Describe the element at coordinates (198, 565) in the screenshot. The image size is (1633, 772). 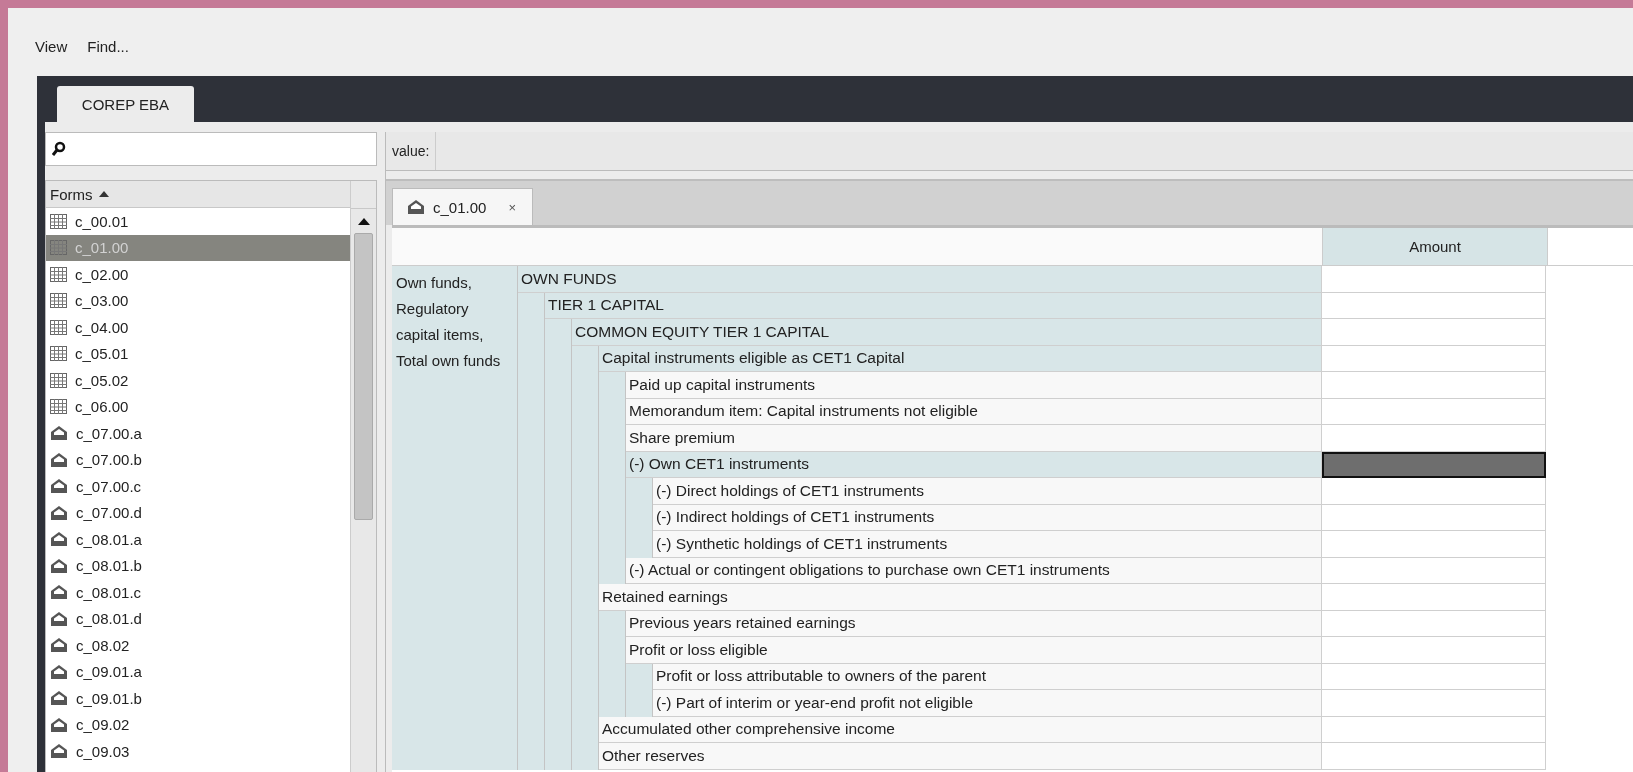
I see `form-list-item: c_08.01.b` at that location.